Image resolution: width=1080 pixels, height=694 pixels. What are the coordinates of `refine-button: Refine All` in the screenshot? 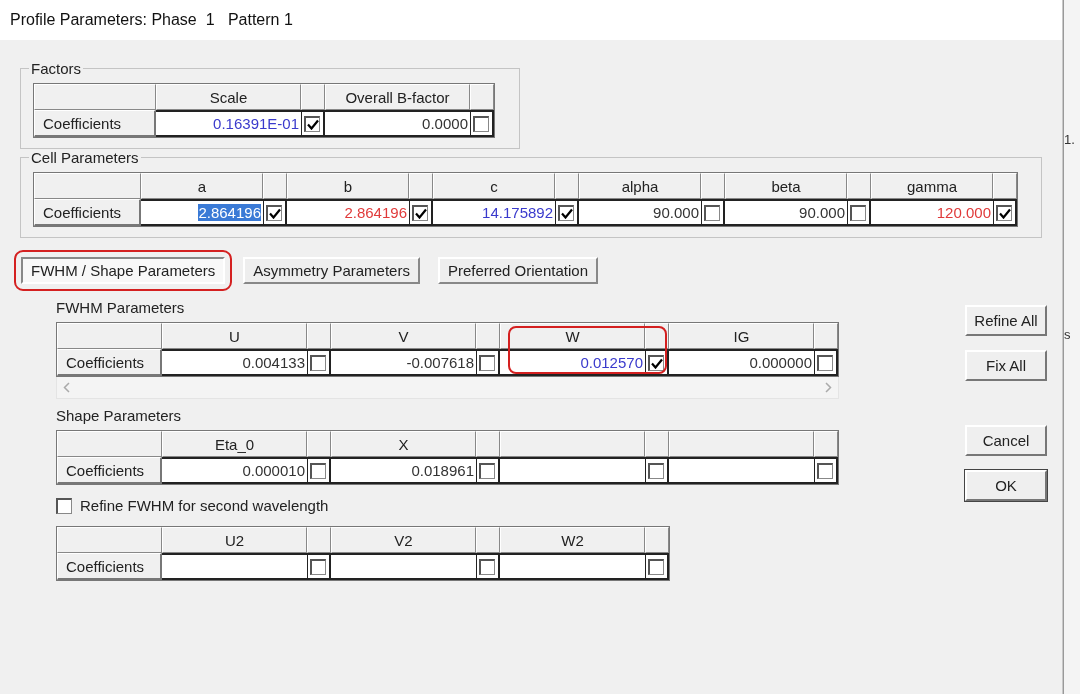 It's located at (1006, 320).